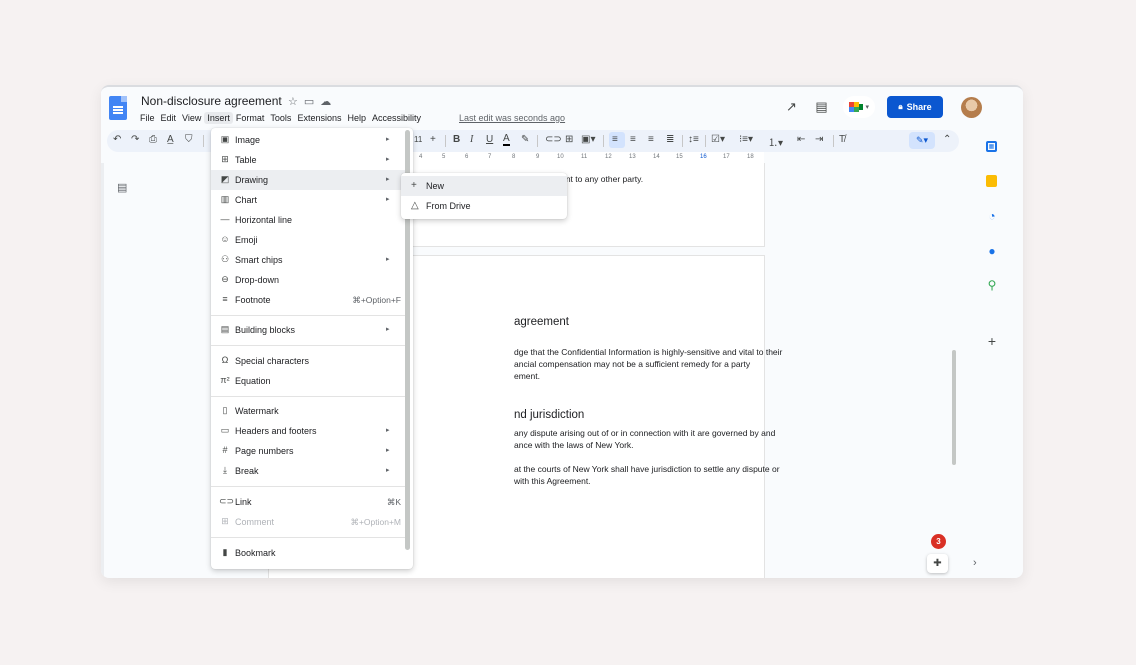 Image resolution: width=1136 pixels, height=665 pixels. I want to click on menu-item-image: ▣ Image ▸, so click(308, 140).